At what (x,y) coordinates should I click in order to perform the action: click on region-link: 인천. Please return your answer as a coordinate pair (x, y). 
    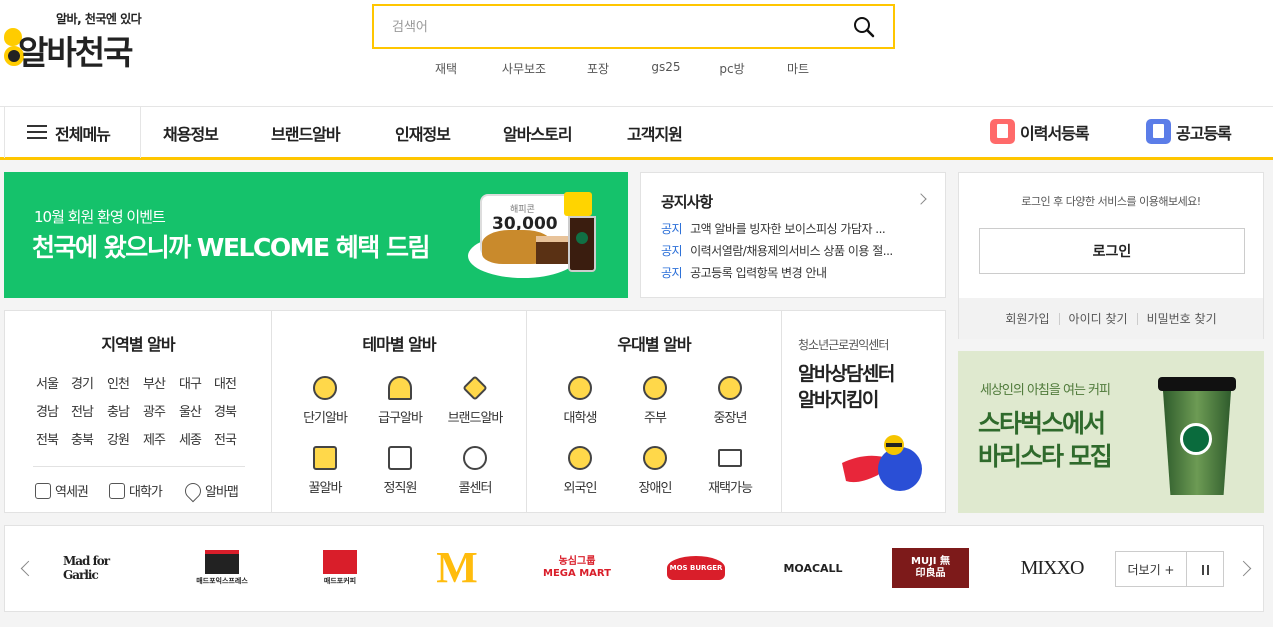
    Looking at the image, I should click on (118, 382).